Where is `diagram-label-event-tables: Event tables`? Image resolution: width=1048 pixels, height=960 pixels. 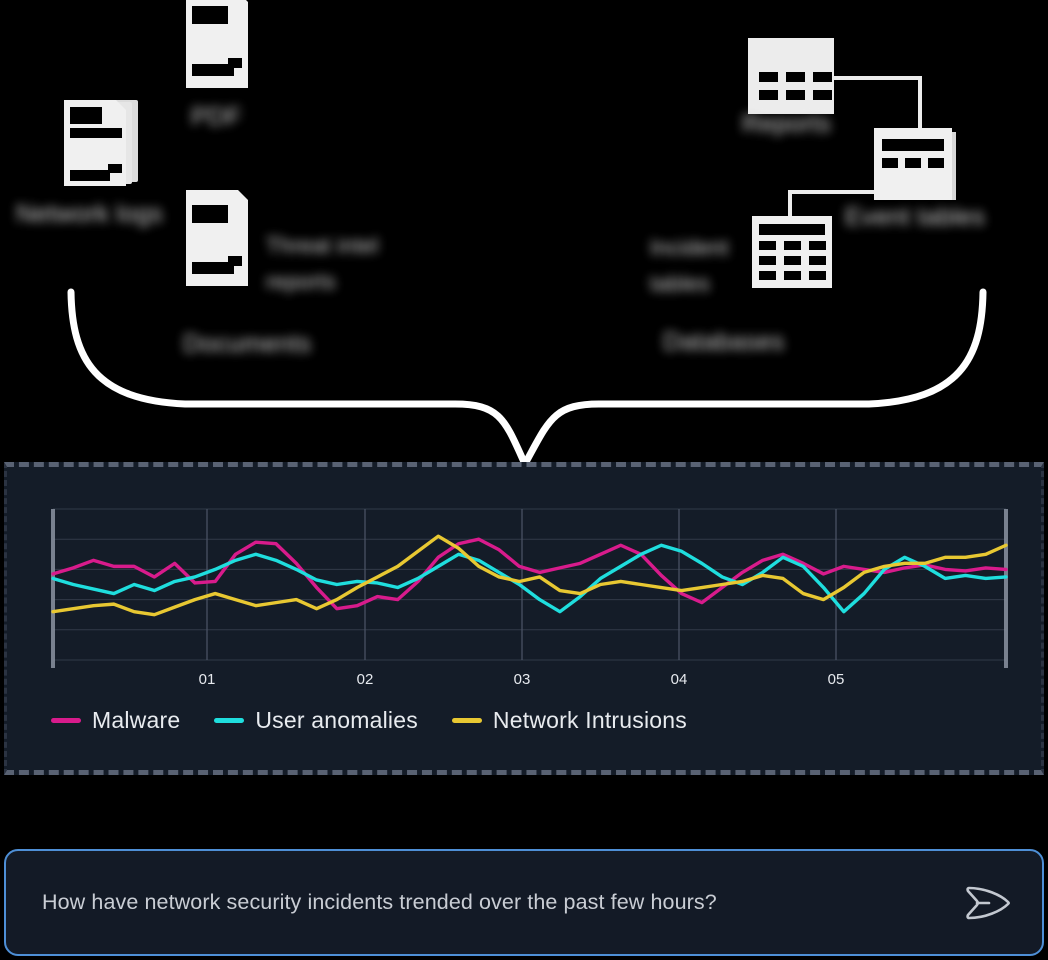 diagram-label-event-tables: Event tables is located at coordinates (915, 217).